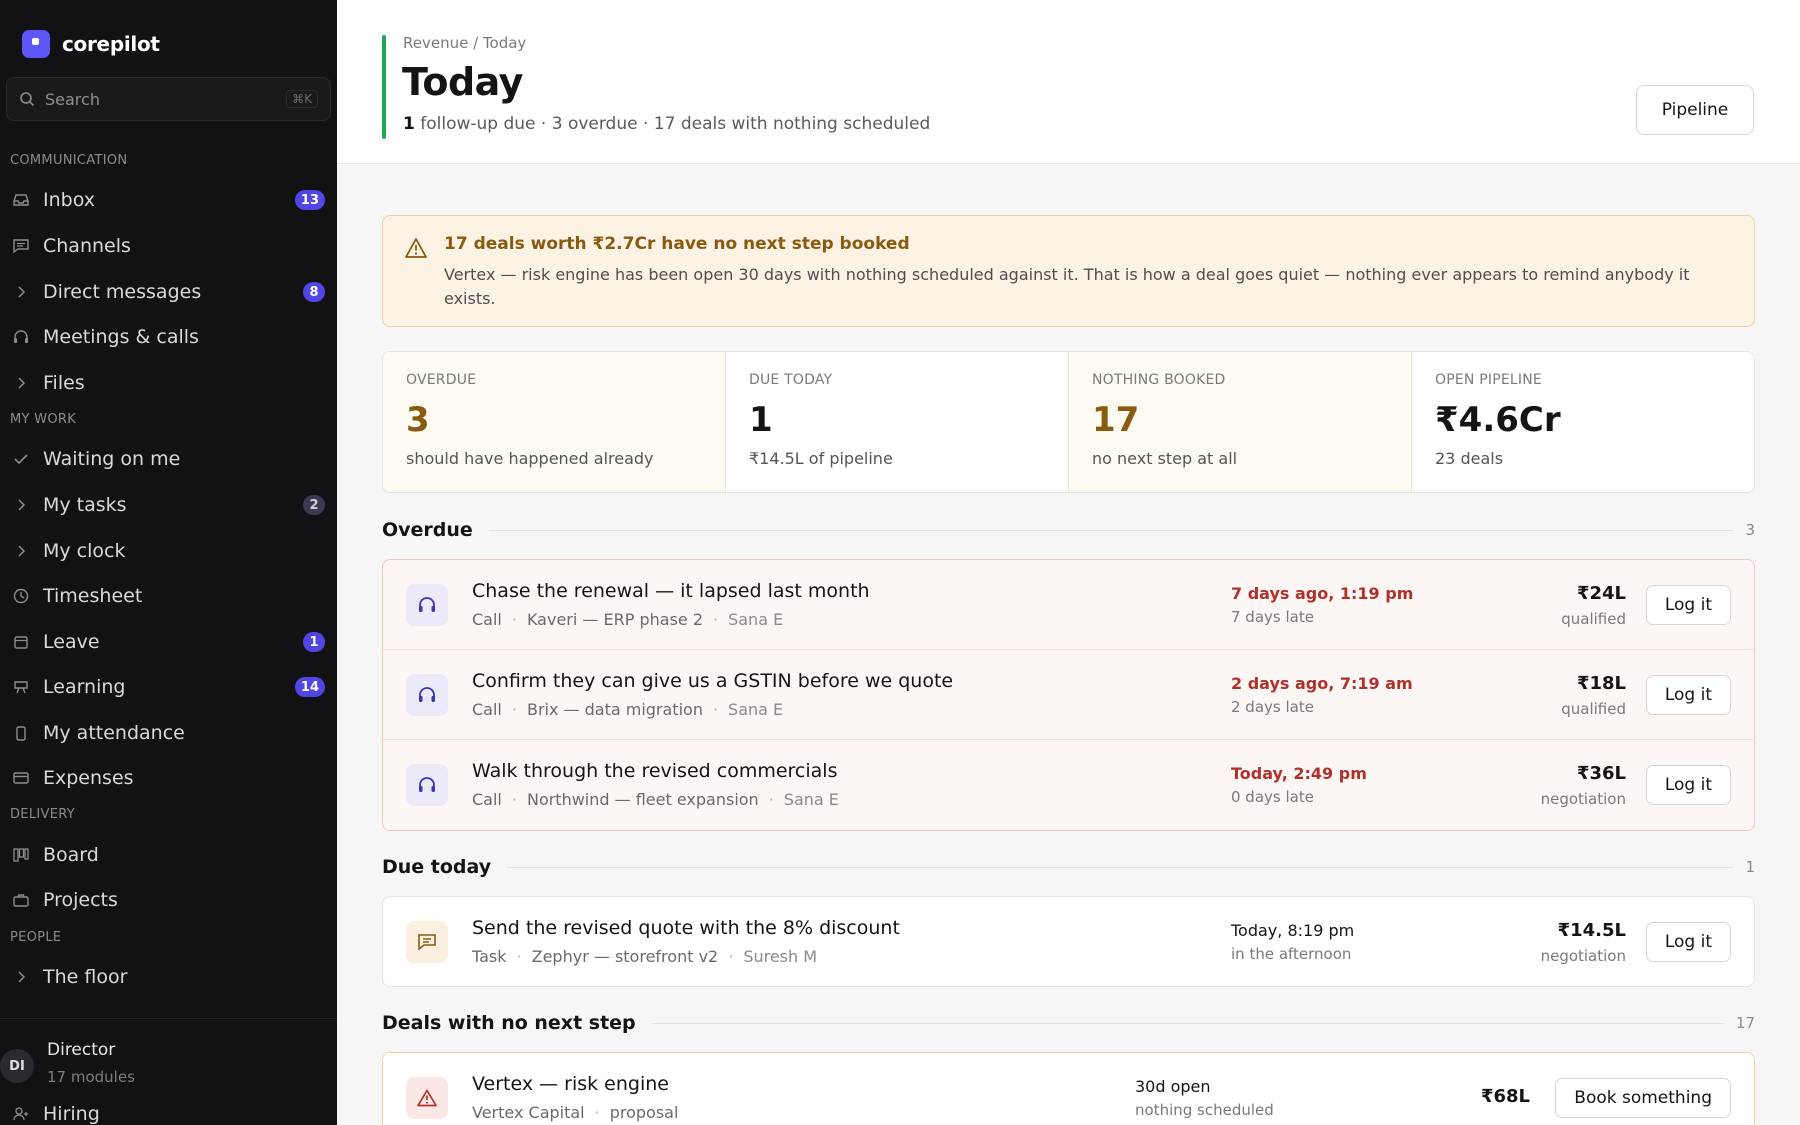 This screenshot has width=1800, height=1125. What do you see at coordinates (615, 709) in the screenshot?
I see `item-deal: Brix — data migration` at bounding box center [615, 709].